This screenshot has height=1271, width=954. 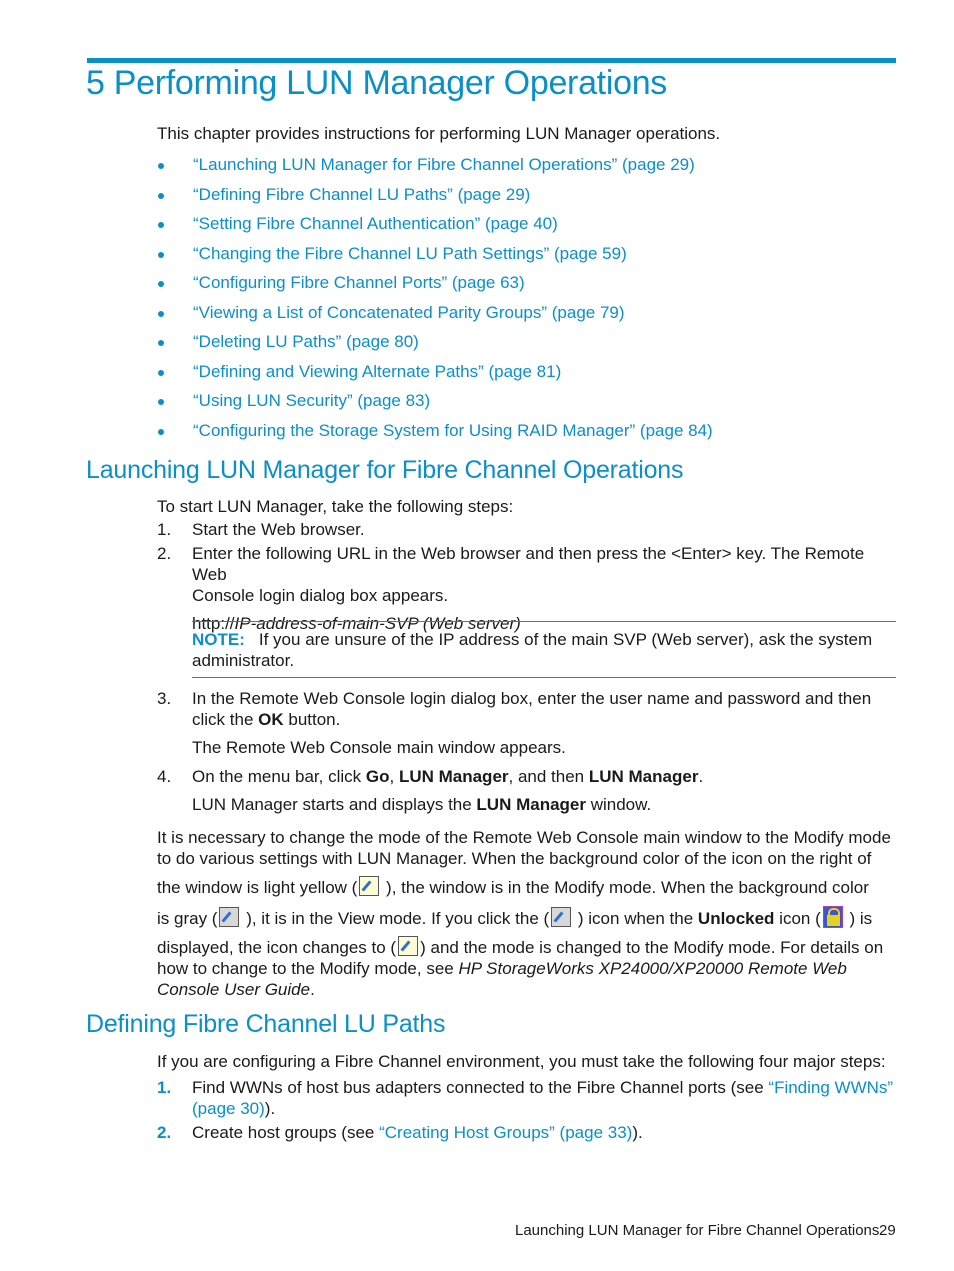 I want to click on creating-host-groups-link: “Creating Host Groups” (page 33), so click(x=505, y=1132).